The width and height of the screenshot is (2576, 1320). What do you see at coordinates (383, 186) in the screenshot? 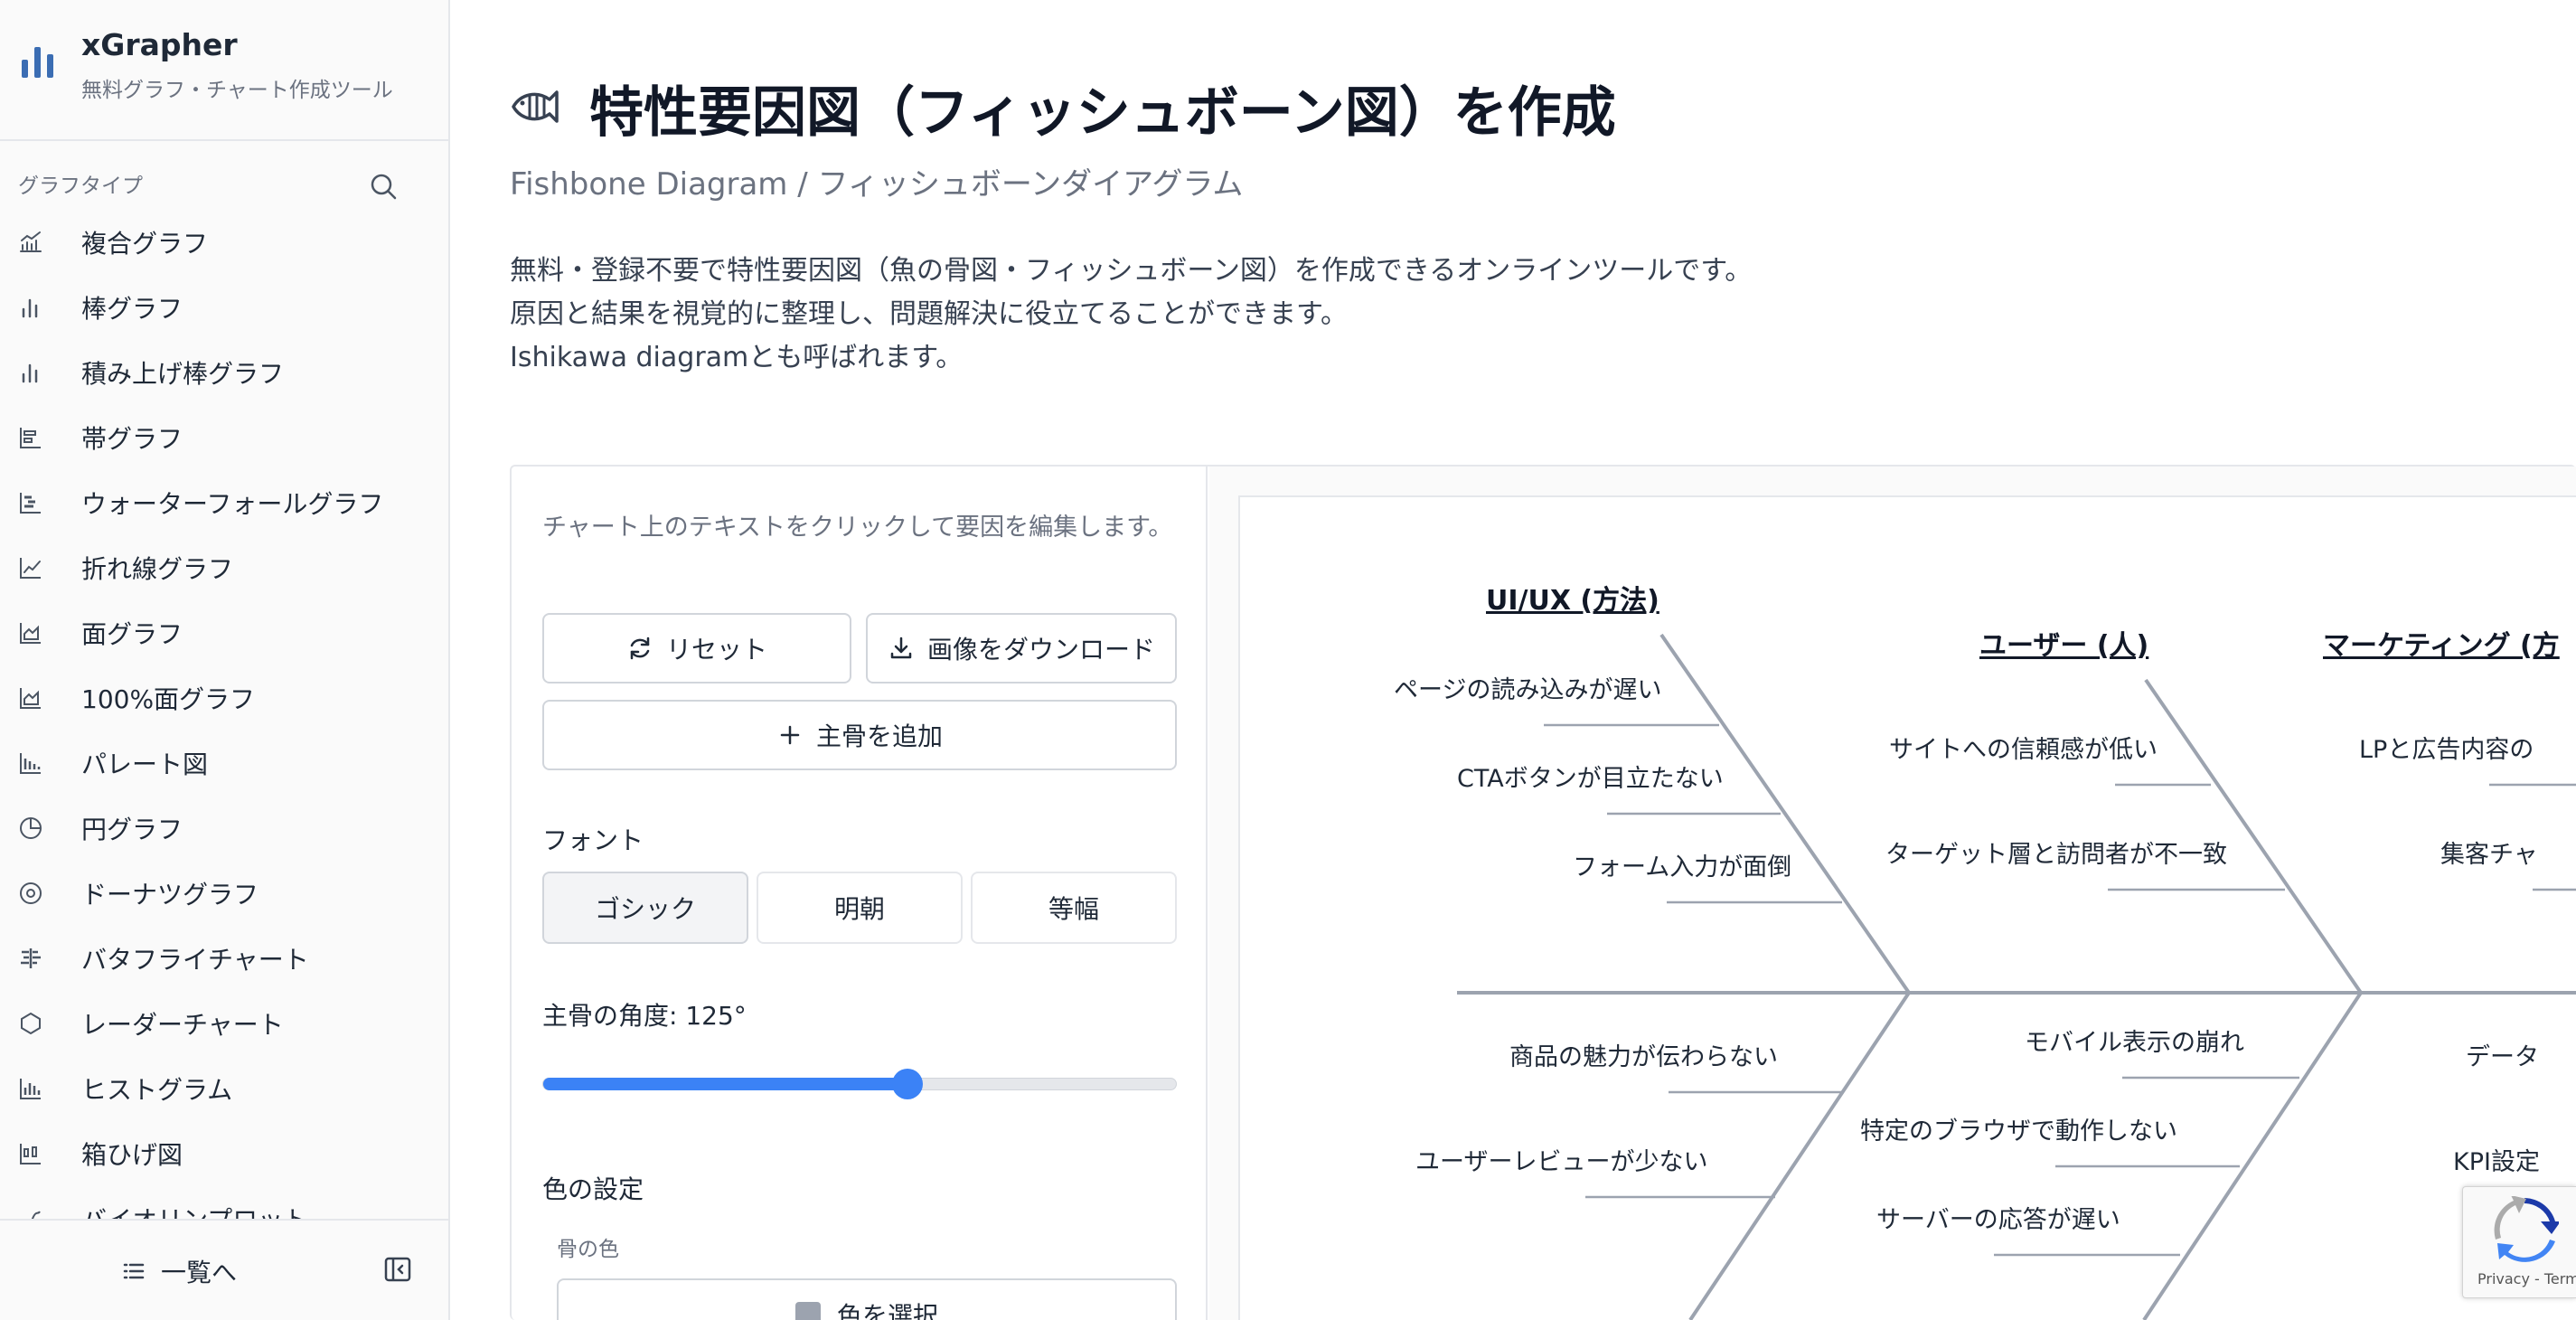
I see `search-icon` at bounding box center [383, 186].